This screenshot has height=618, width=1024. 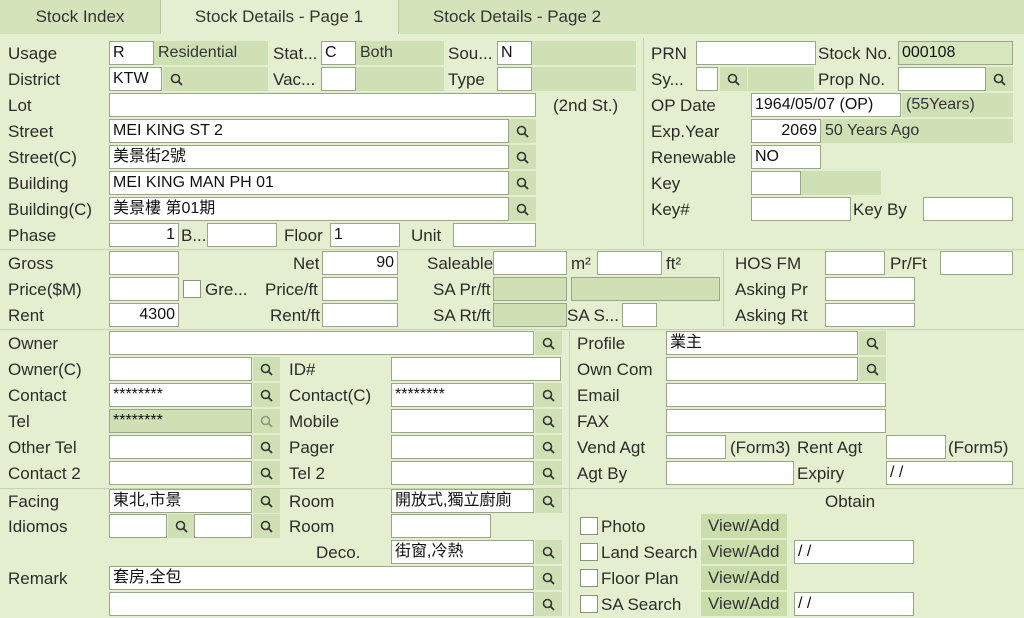 What do you see at coordinates (266, 473) in the screenshot?
I see `contact-2-search-button` at bounding box center [266, 473].